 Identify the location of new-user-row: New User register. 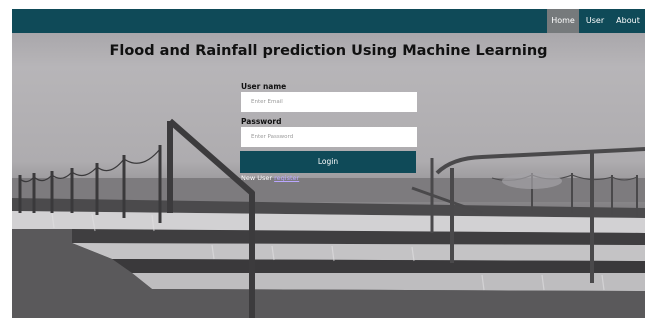
(329, 178).